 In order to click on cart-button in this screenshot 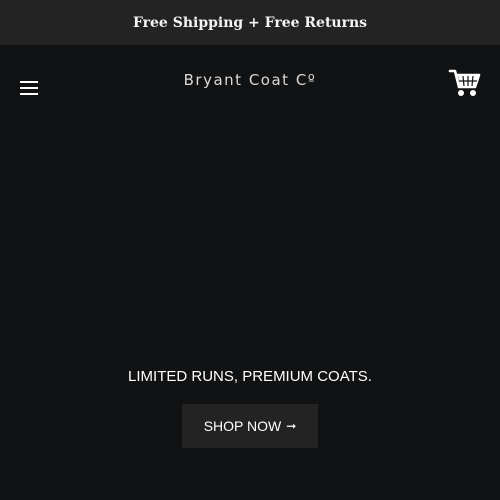, I will do `click(465, 83)`.